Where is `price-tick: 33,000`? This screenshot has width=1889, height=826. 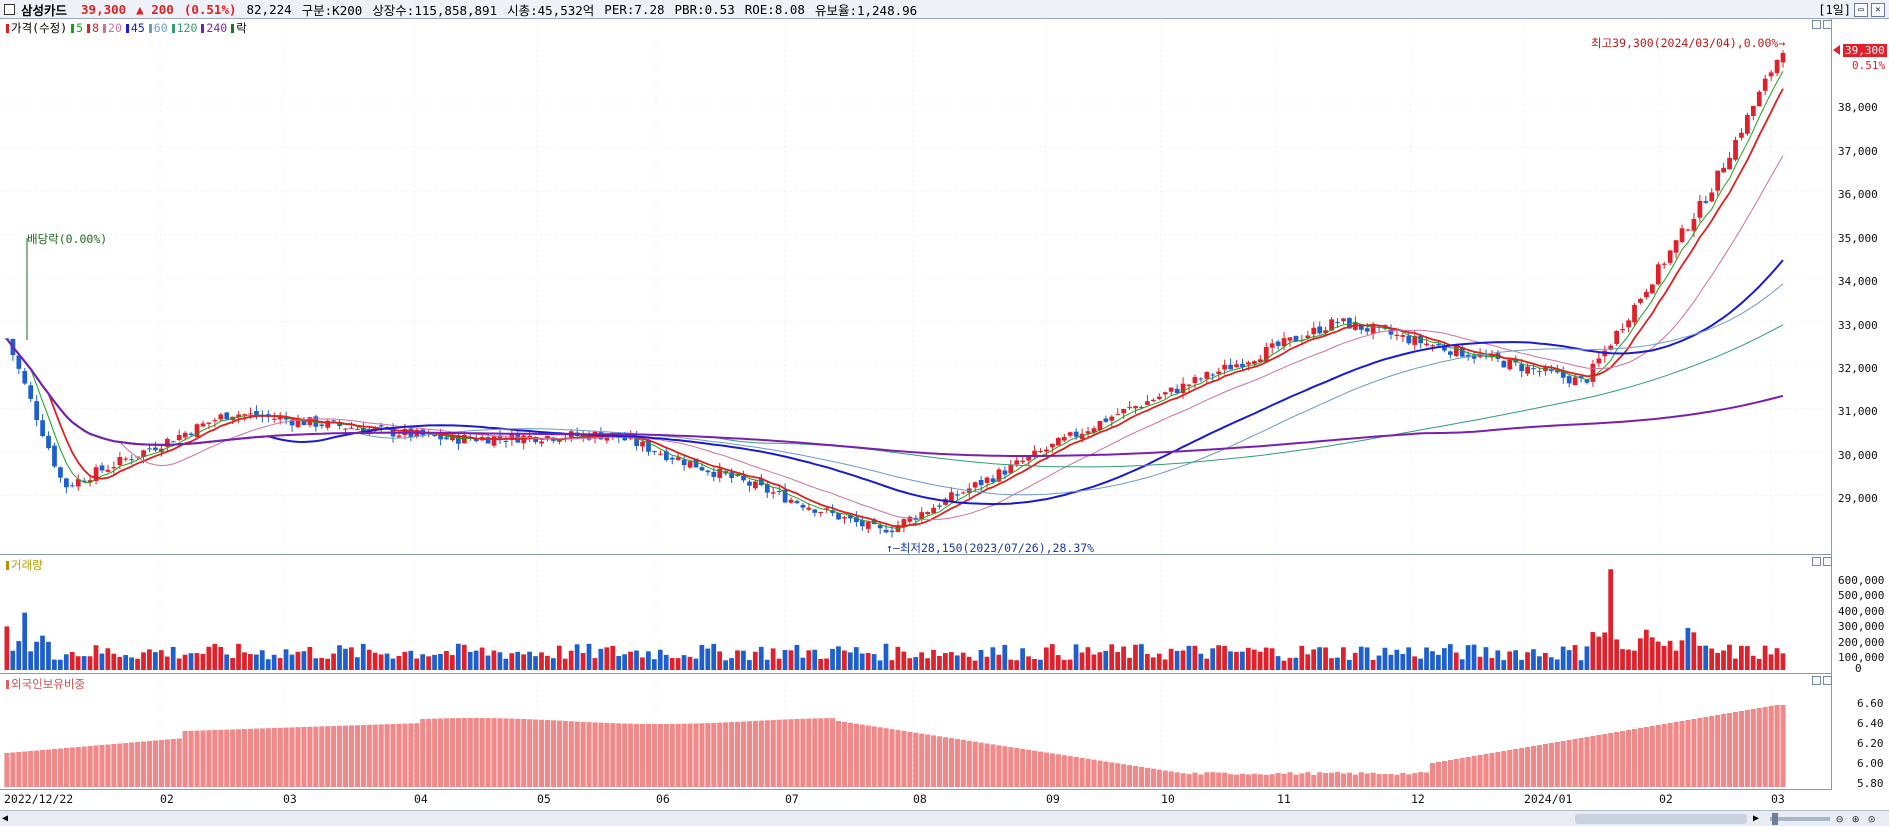
price-tick: 33,000 is located at coordinates (1858, 325).